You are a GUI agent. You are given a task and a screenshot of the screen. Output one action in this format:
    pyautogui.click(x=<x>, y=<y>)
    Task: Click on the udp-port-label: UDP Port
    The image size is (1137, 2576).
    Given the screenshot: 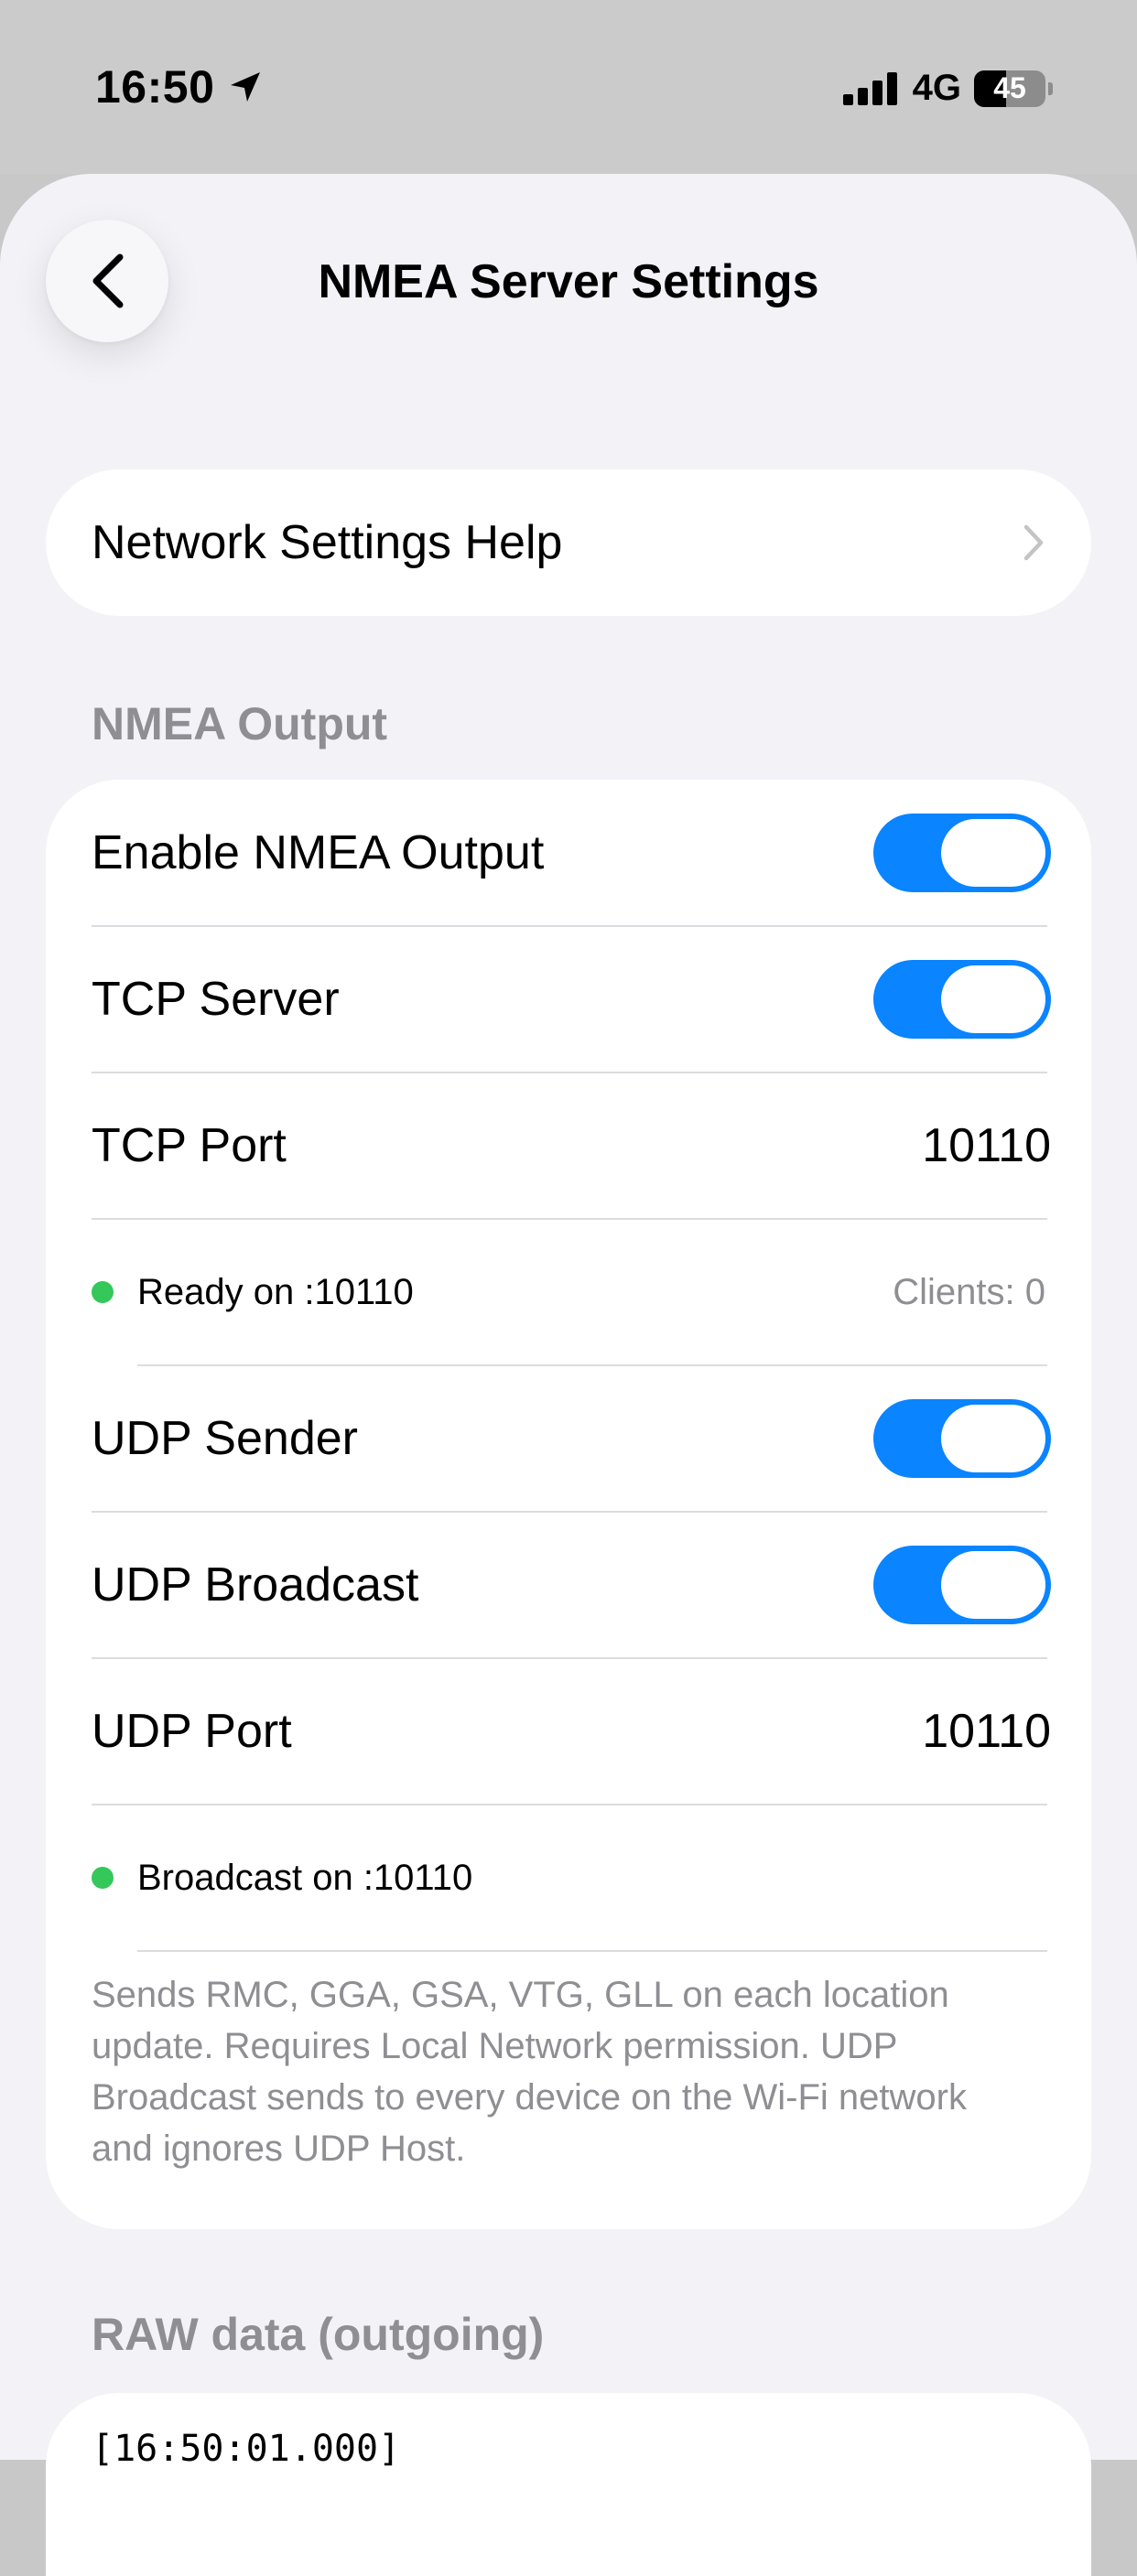 What is the action you would take?
    pyautogui.click(x=192, y=1731)
    